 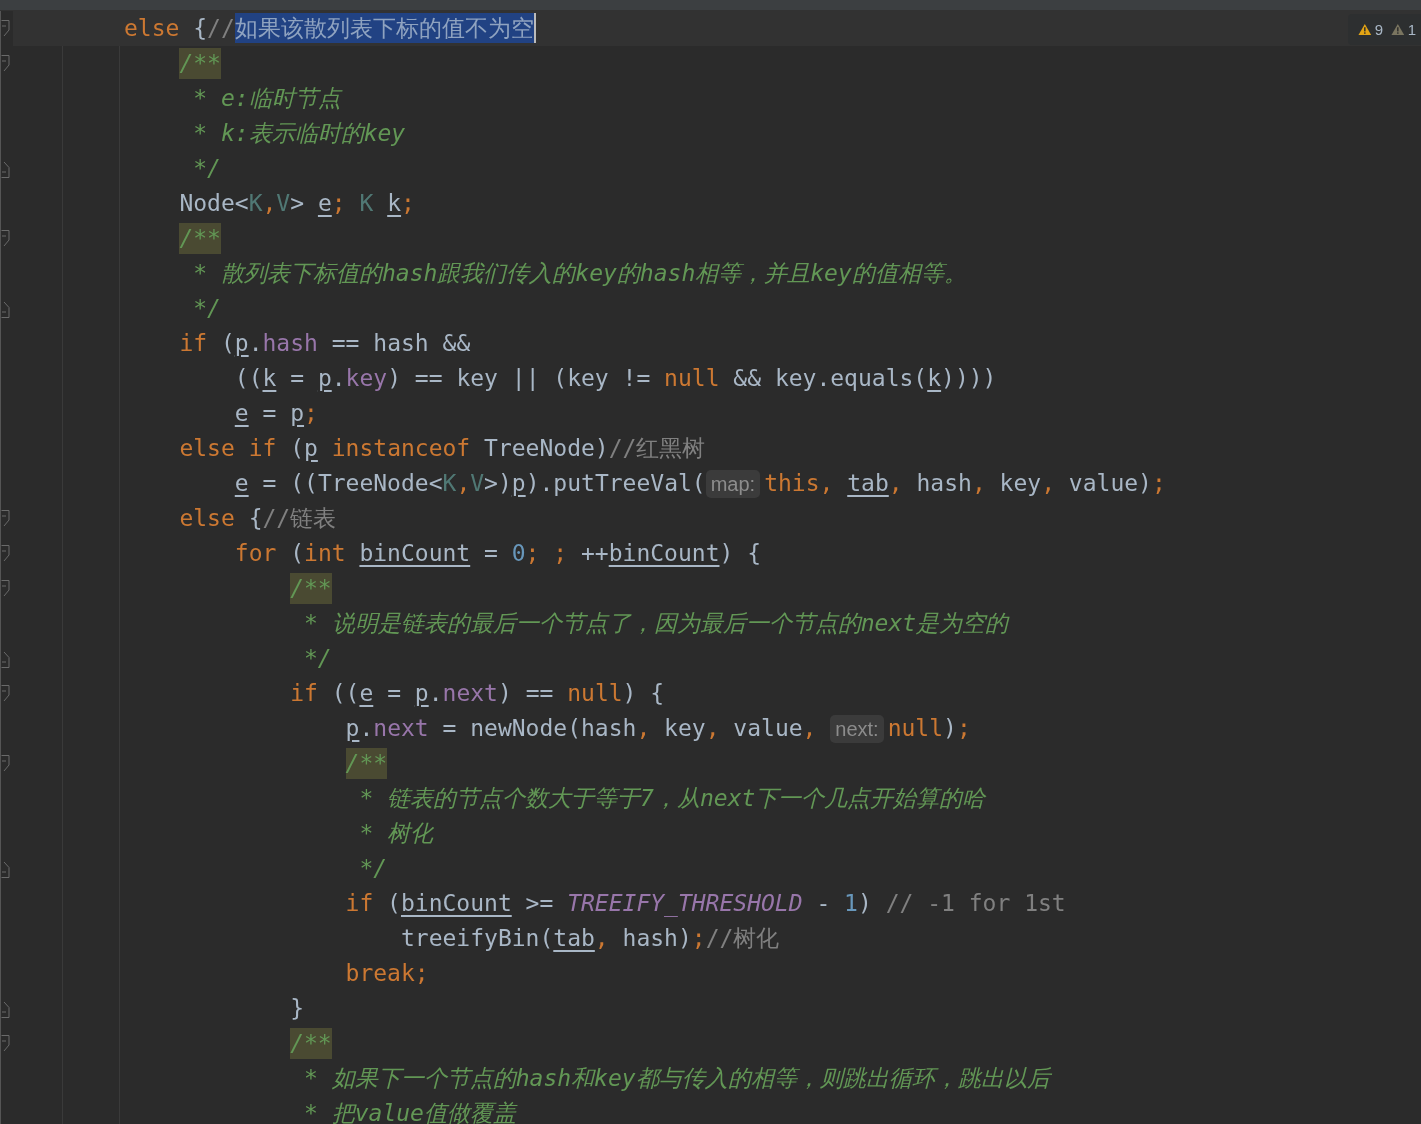 I want to click on code-text: Node<K,V> e; K k;, so click(x=297, y=203).